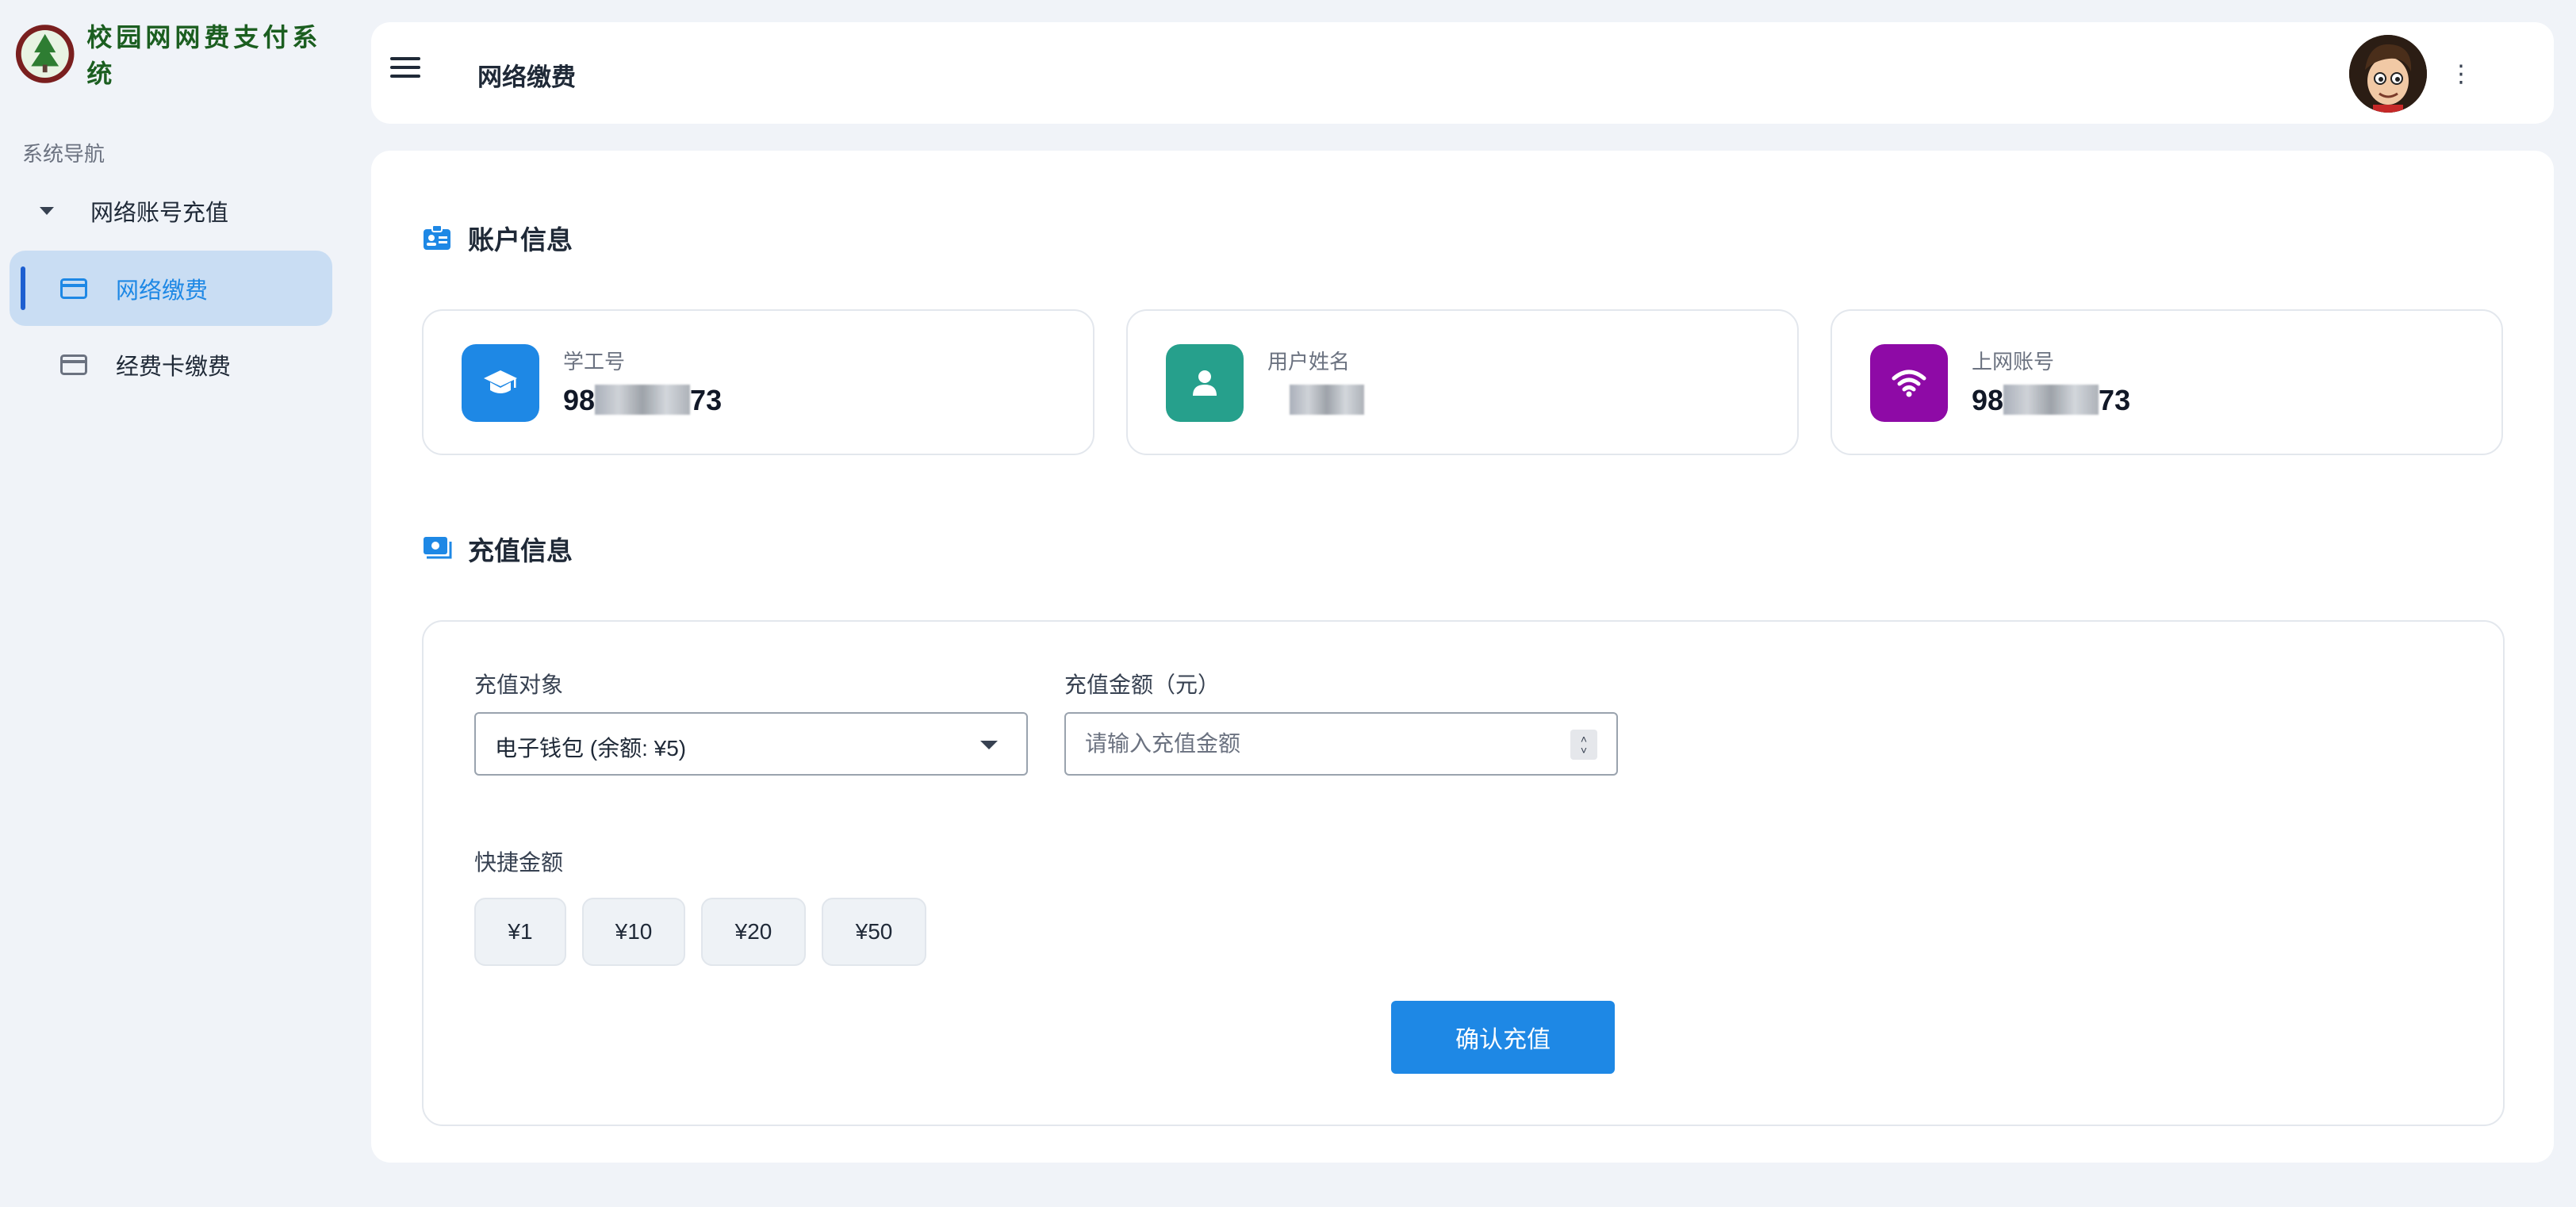 The image size is (2576, 1207). What do you see at coordinates (1462, 73) in the screenshot?
I see `top-bar: 网络缴费 ⋮` at bounding box center [1462, 73].